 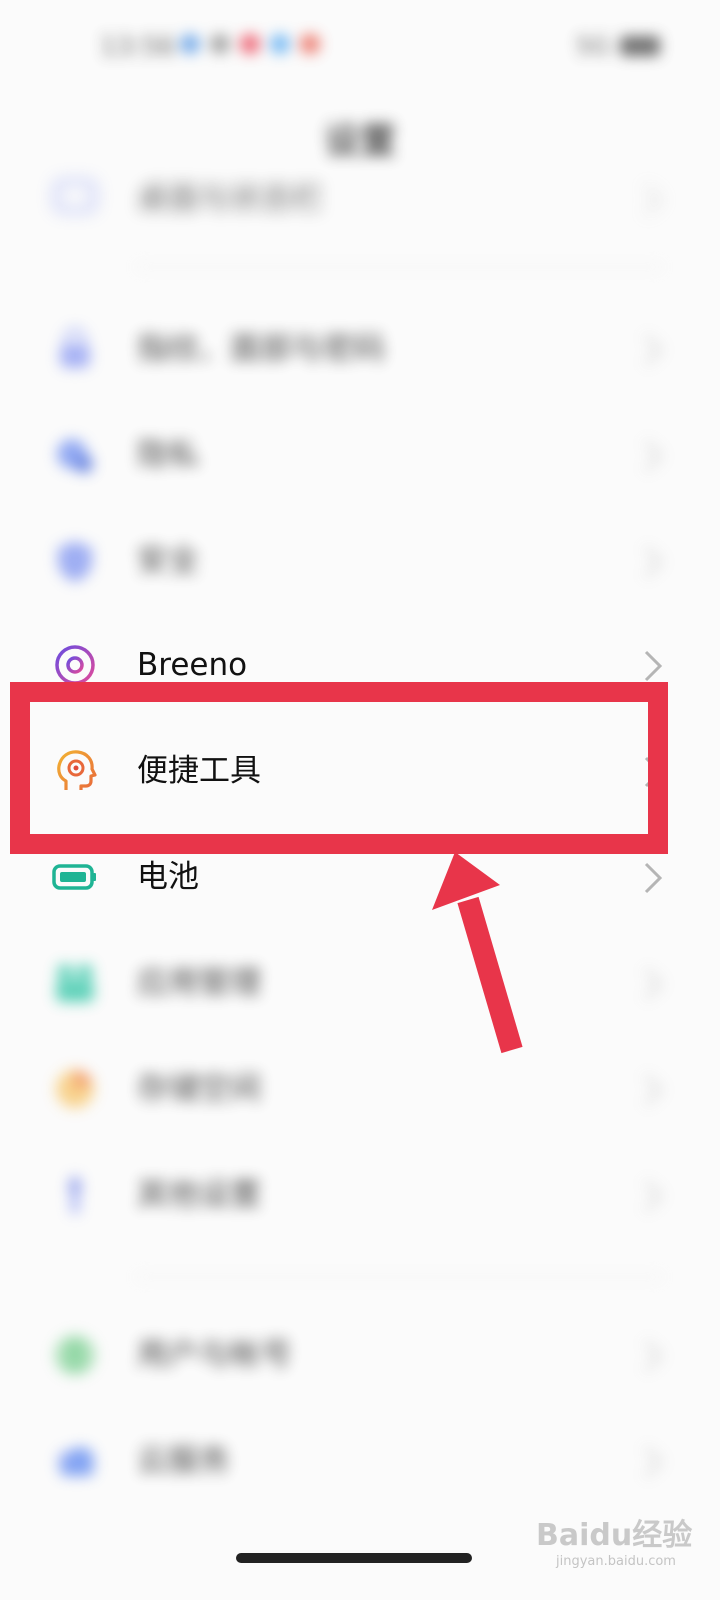 I want to click on settings-item-security: 安全, so click(x=360, y=561).